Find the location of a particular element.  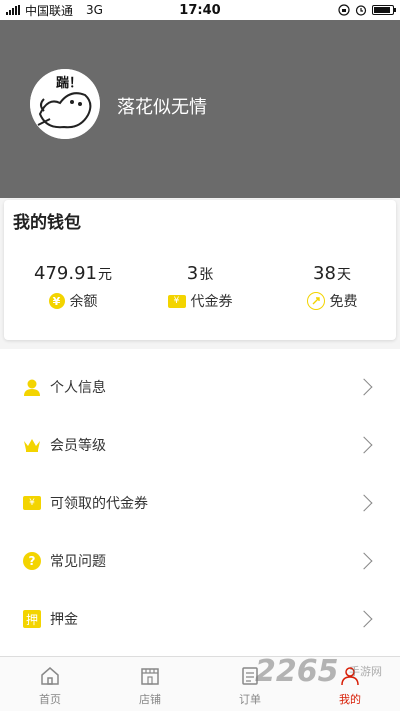

vouchers-label: 代金券 is located at coordinates (211, 302).